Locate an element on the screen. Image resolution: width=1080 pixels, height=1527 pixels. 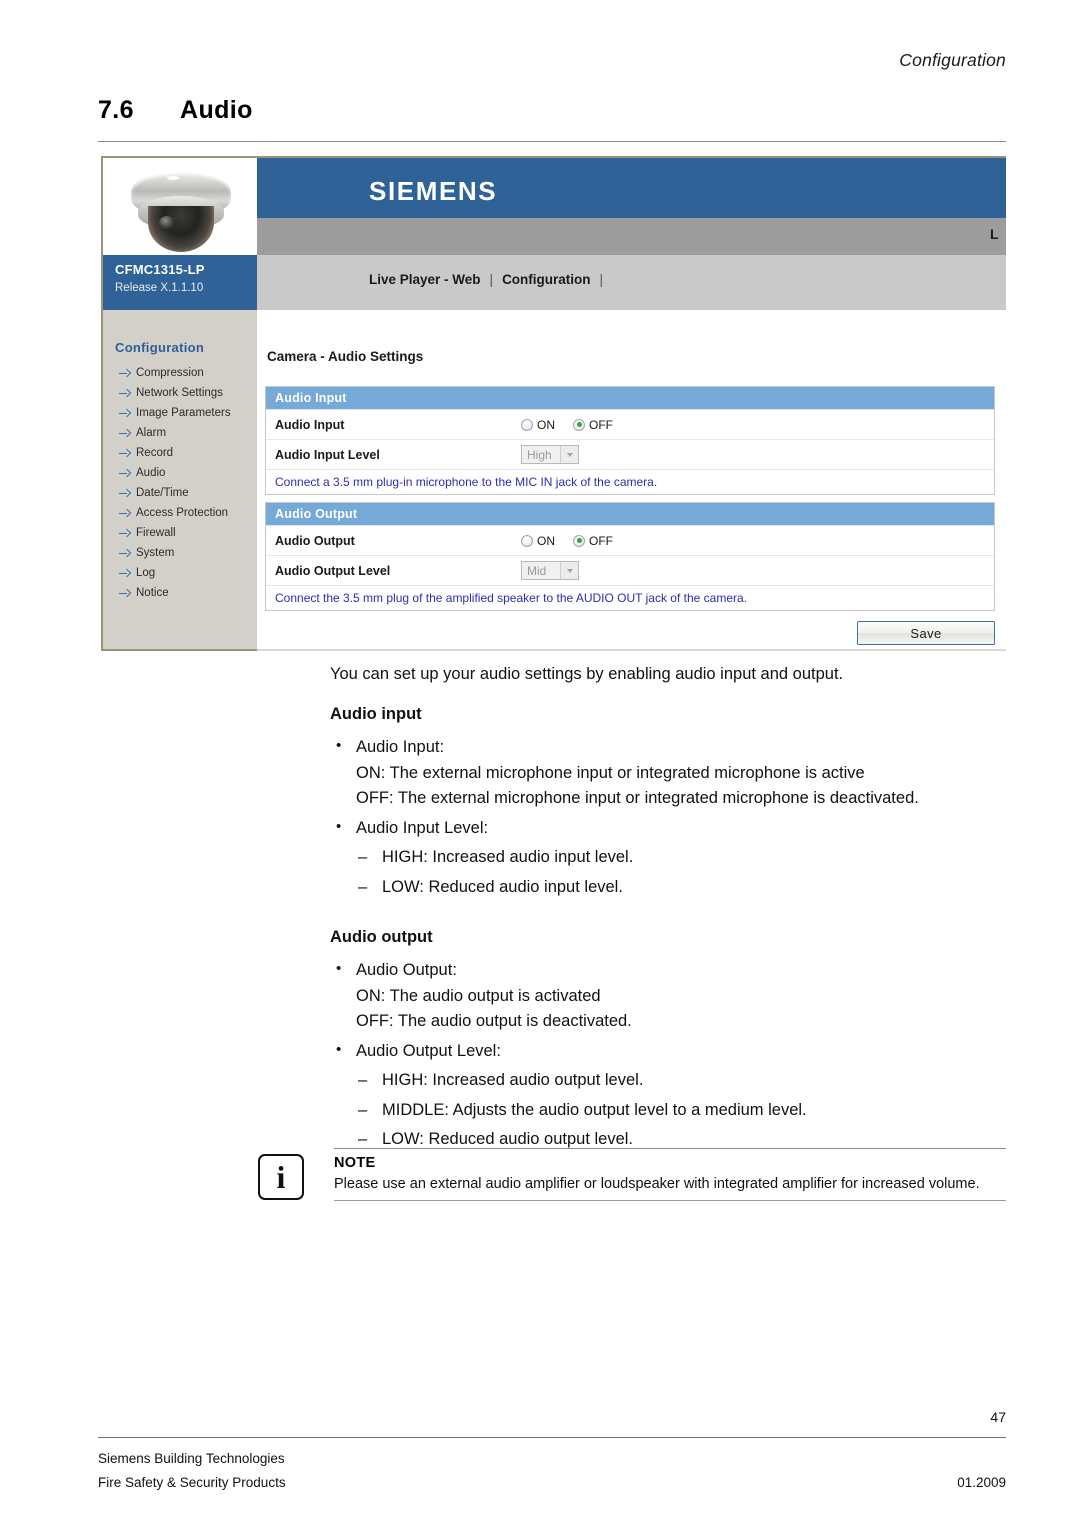
audio-output-level-select: Mid is located at coordinates (550, 570).